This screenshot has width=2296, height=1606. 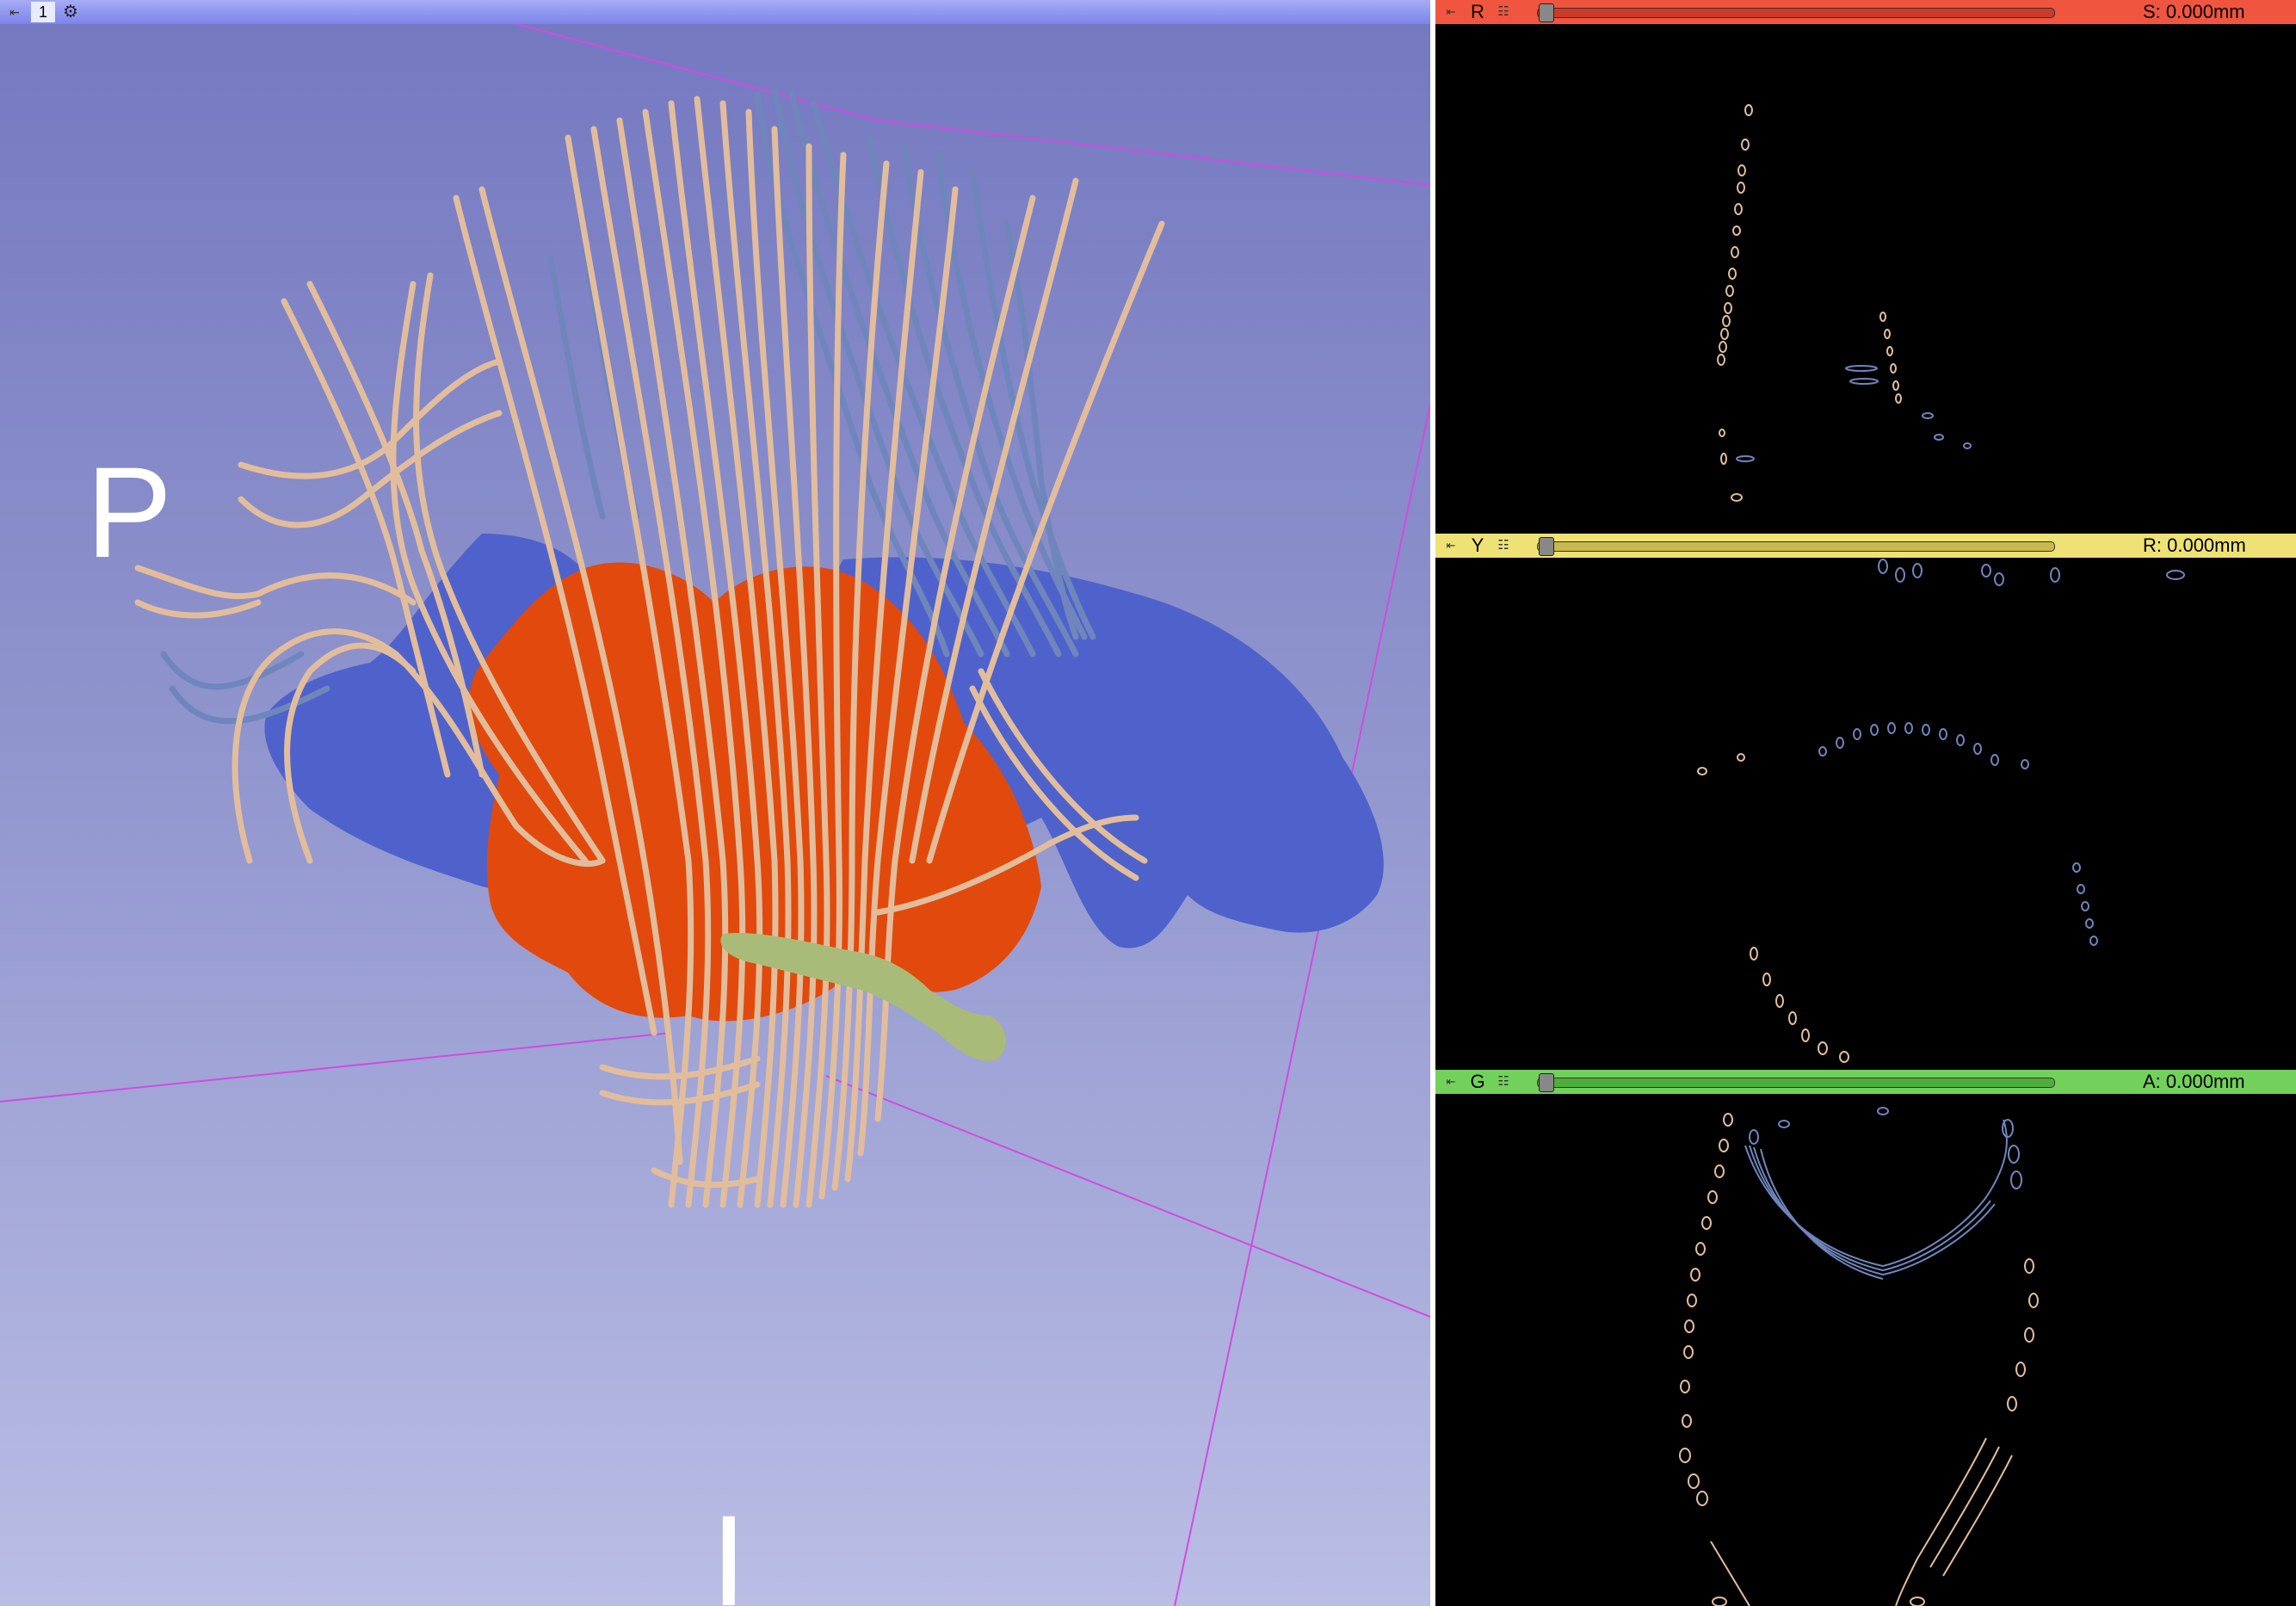 What do you see at coordinates (1796, 13) in the screenshot?
I see `slice-offset-slider-red` at bounding box center [1796, 13].